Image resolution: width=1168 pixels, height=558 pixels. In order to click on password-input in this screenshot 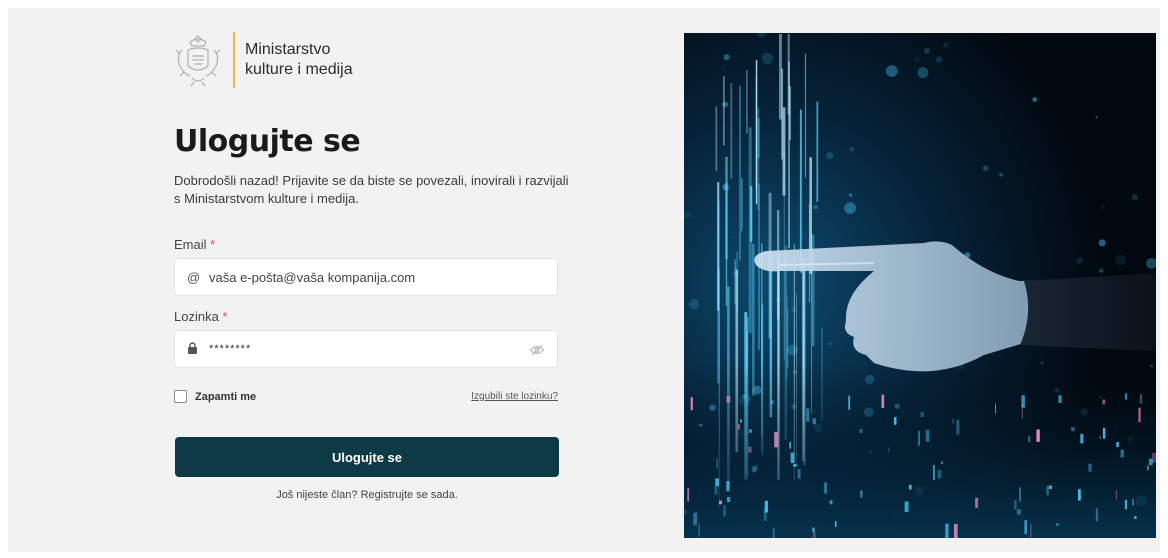, I will do `click(383, 349)`.